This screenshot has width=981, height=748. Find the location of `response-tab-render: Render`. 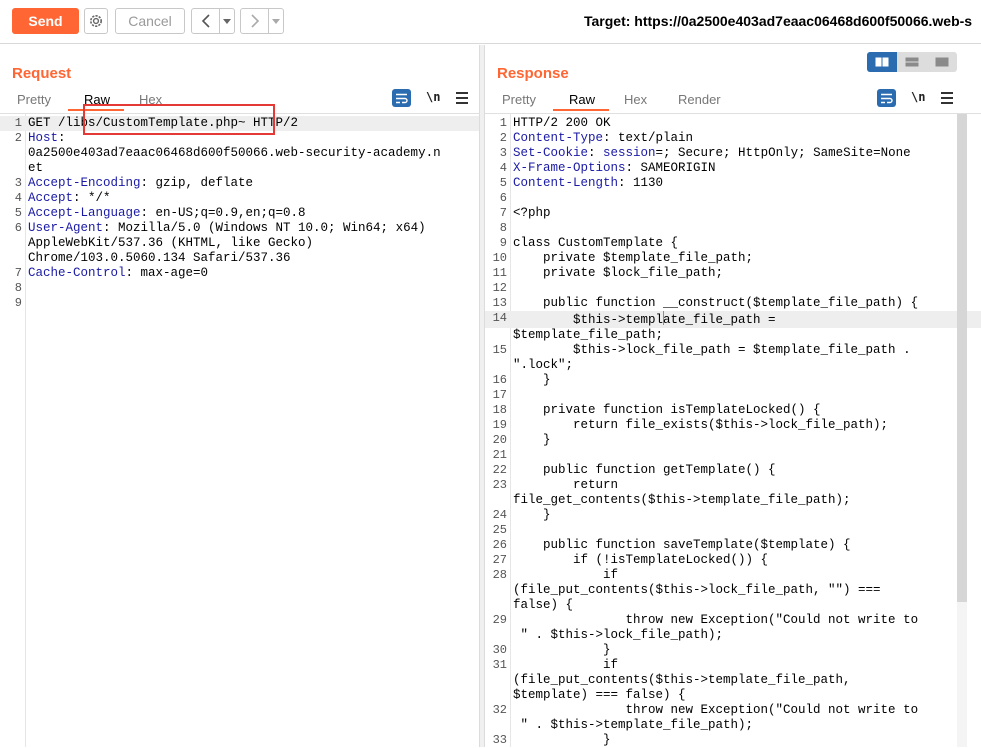

response-tab-render: Render is located at coordinates (699, 99).